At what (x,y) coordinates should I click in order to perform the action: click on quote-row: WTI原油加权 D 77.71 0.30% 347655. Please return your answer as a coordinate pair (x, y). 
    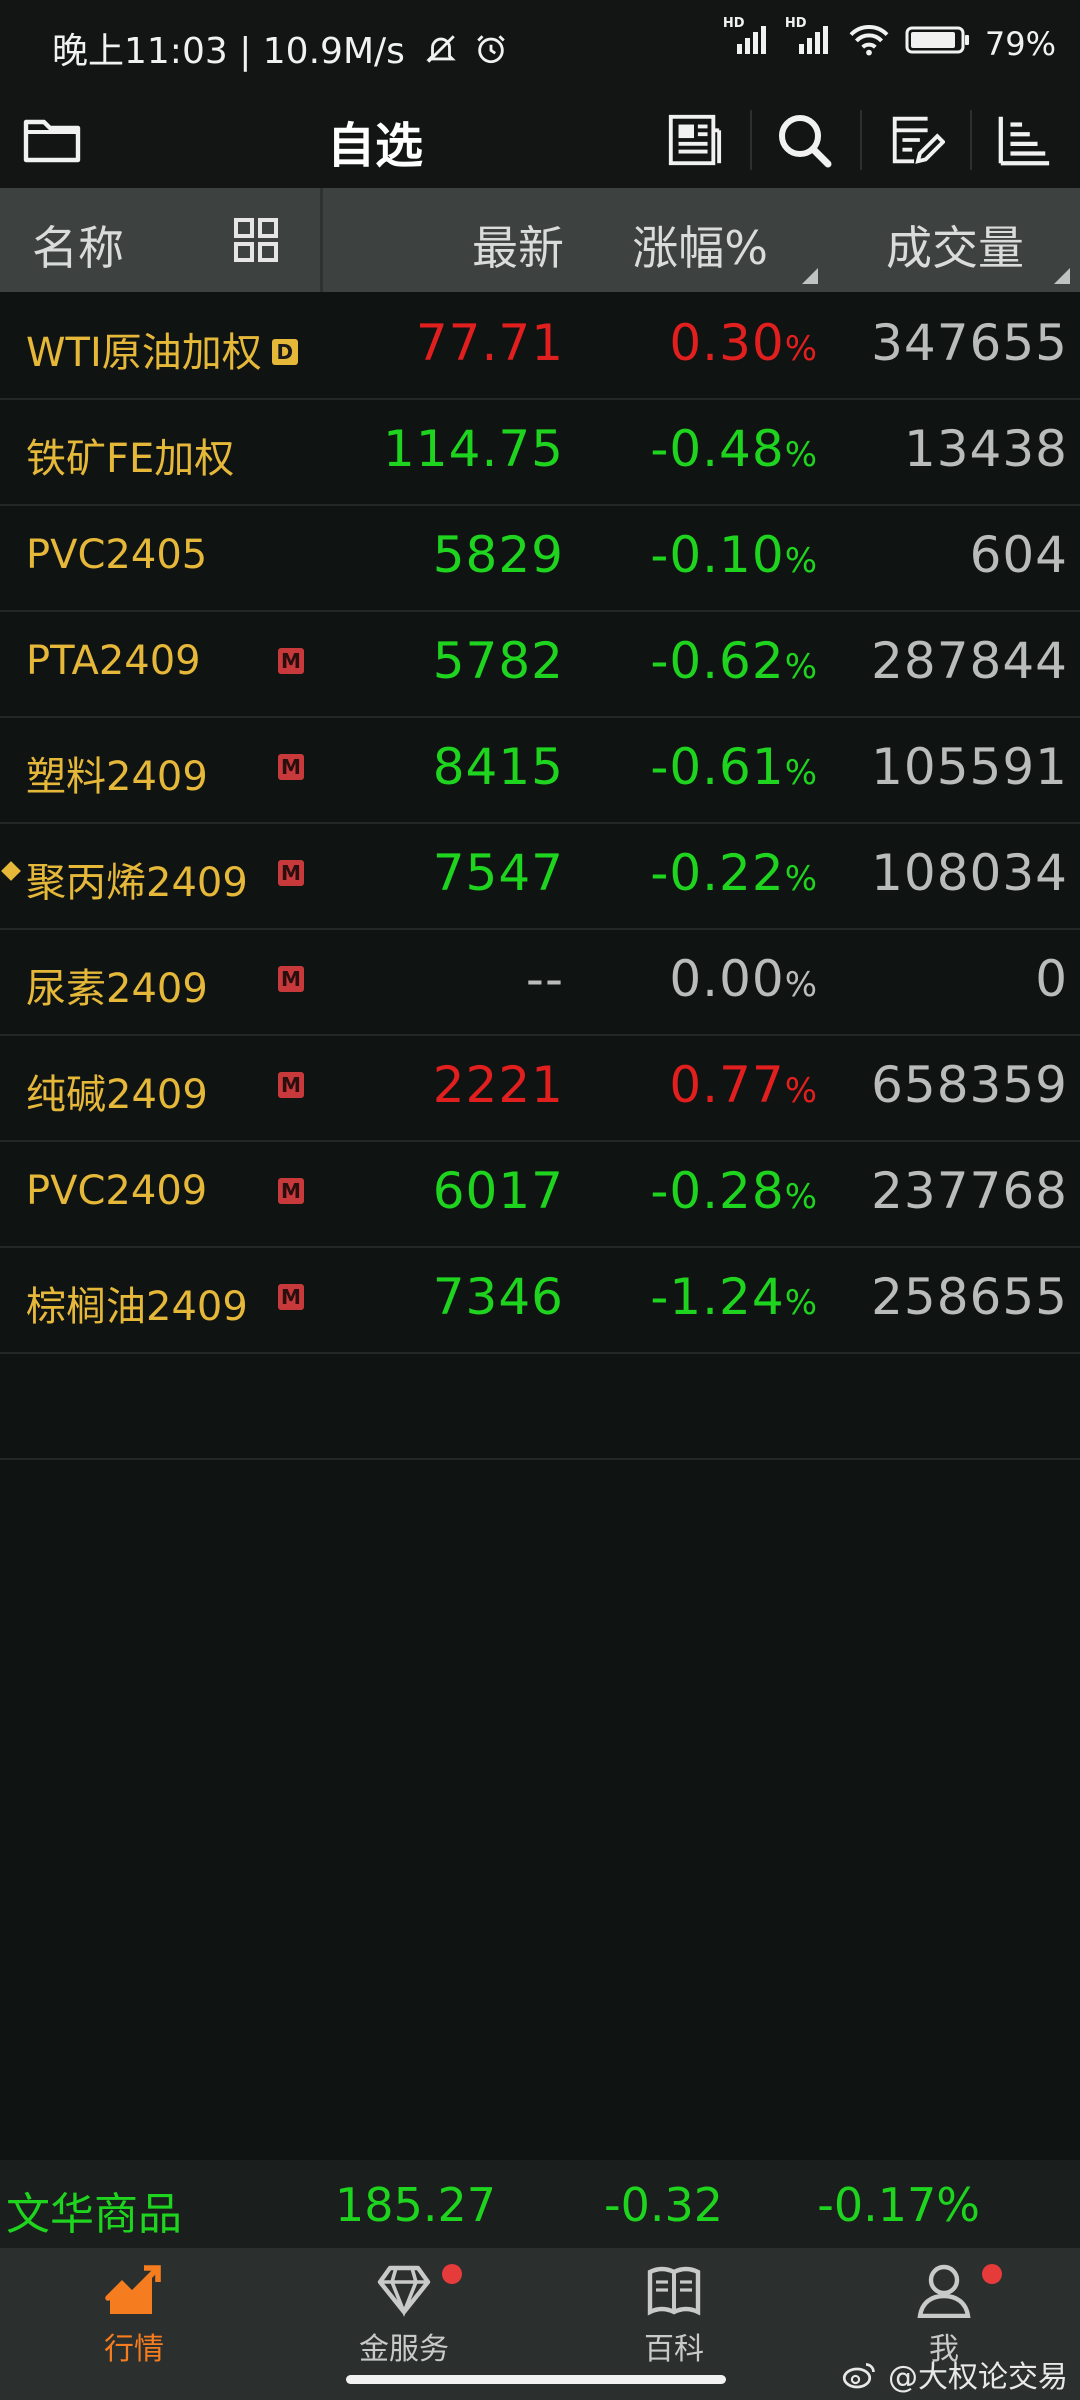
    Looking at the image, I should click on (540, 346).